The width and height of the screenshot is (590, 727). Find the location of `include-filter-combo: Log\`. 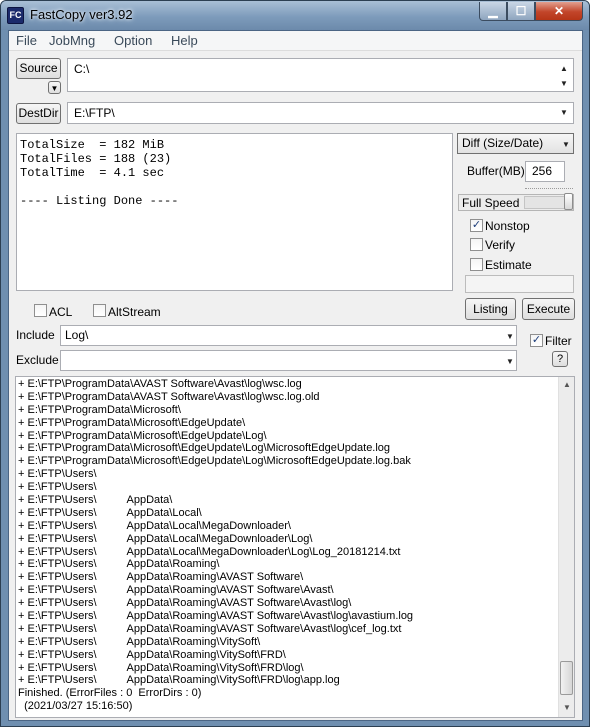

include-filter-combo: Log\ is located at coordinates (288, 335).